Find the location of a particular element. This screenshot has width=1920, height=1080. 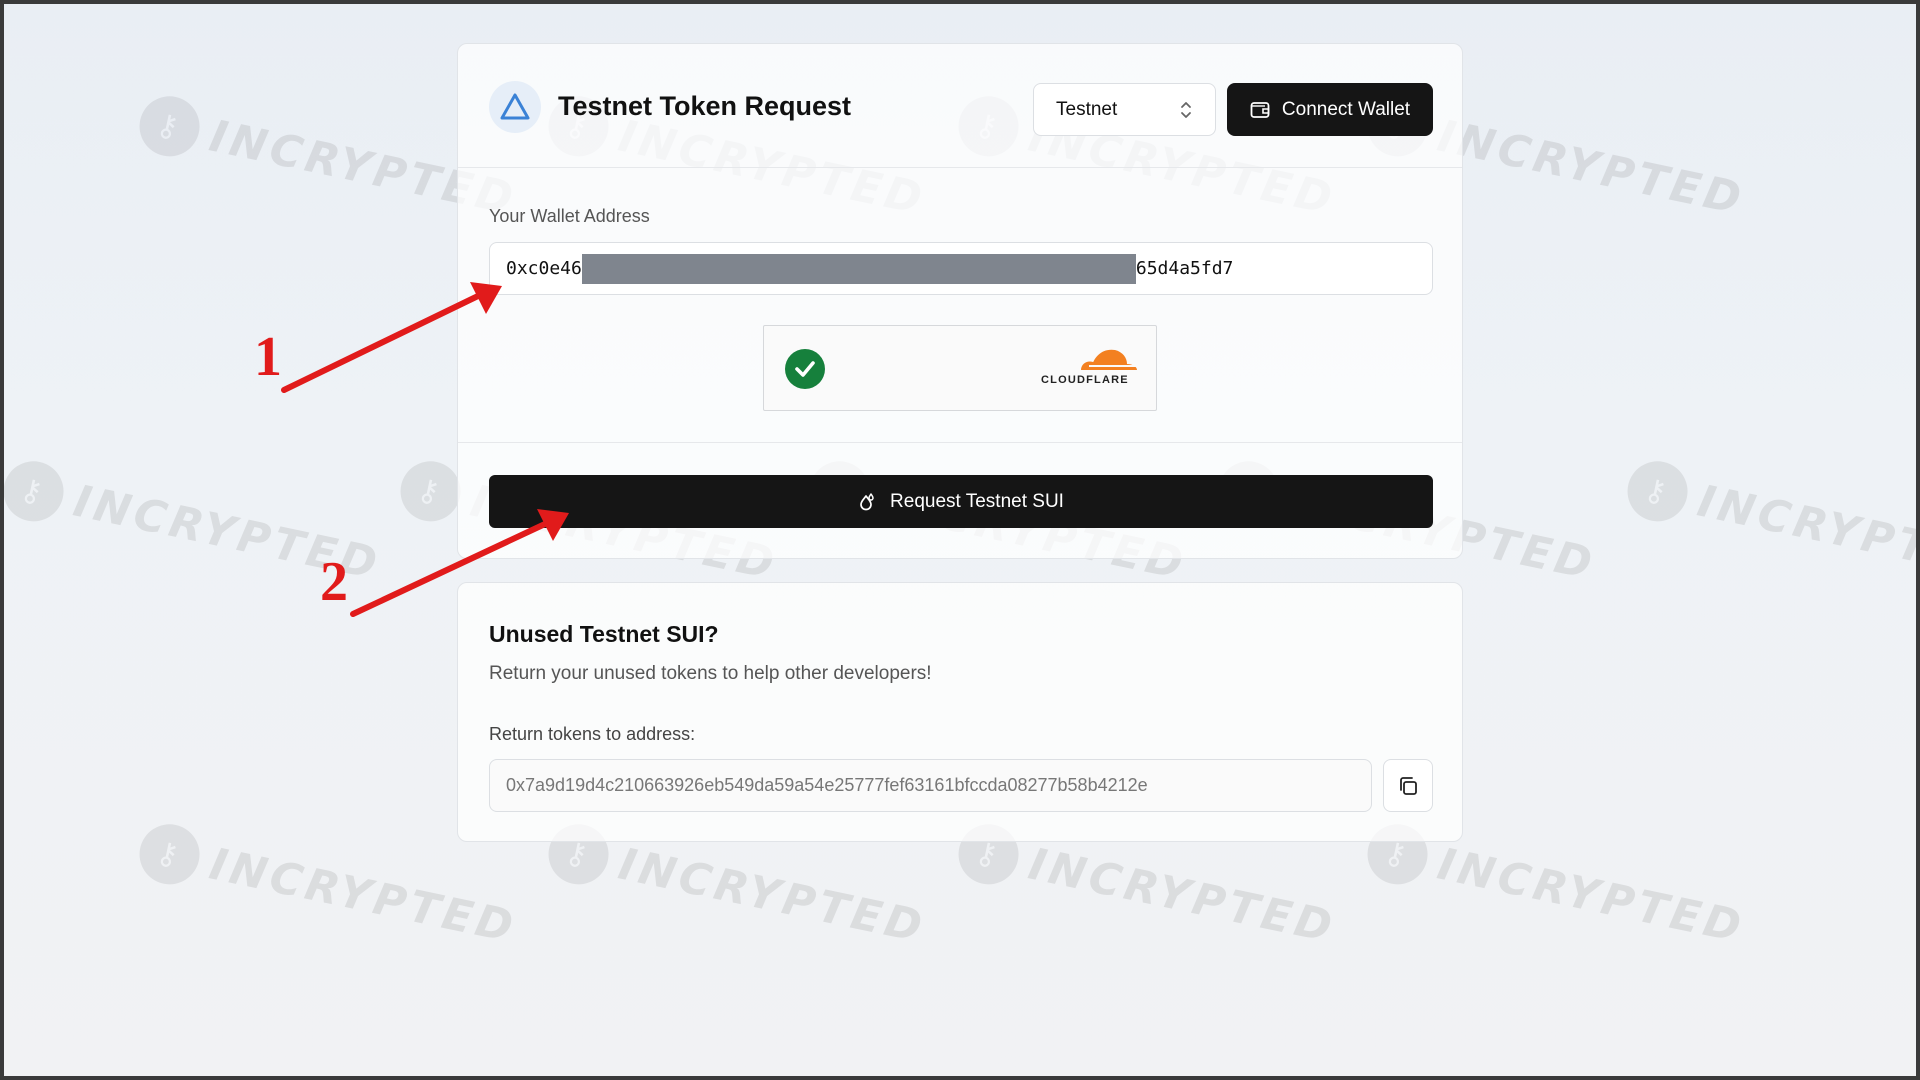

copy-address-button is located at coordinates (1408, 785).